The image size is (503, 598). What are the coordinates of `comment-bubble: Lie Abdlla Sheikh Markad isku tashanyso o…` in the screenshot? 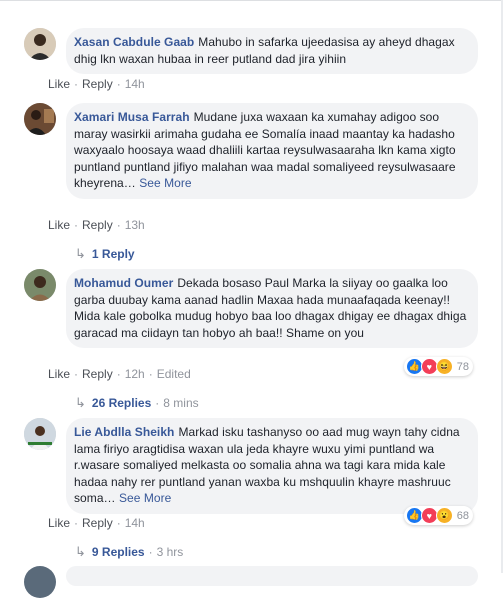 It's located at (272, 466).